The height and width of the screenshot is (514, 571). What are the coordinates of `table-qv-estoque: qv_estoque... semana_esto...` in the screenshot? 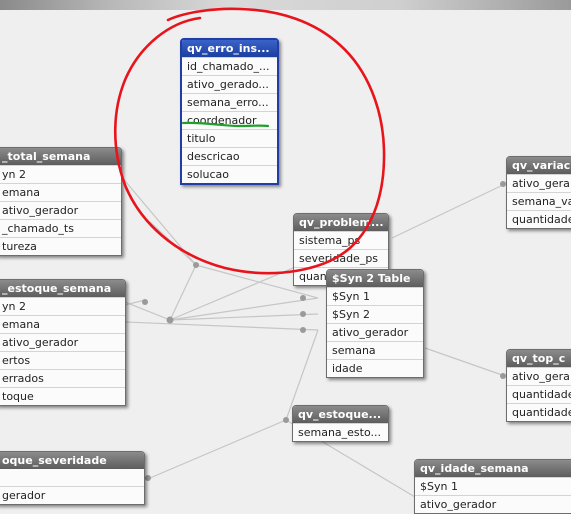 It's located at (340, 423).